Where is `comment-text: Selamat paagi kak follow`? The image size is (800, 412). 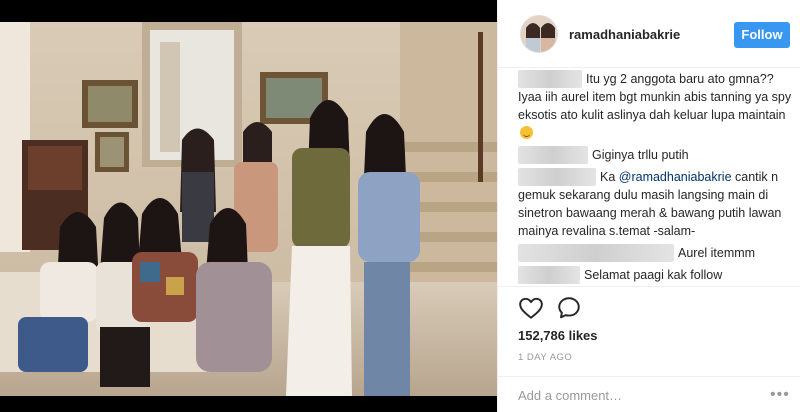
comment-text: Selamat paagi kak follow is located at coordinates (653, 275).